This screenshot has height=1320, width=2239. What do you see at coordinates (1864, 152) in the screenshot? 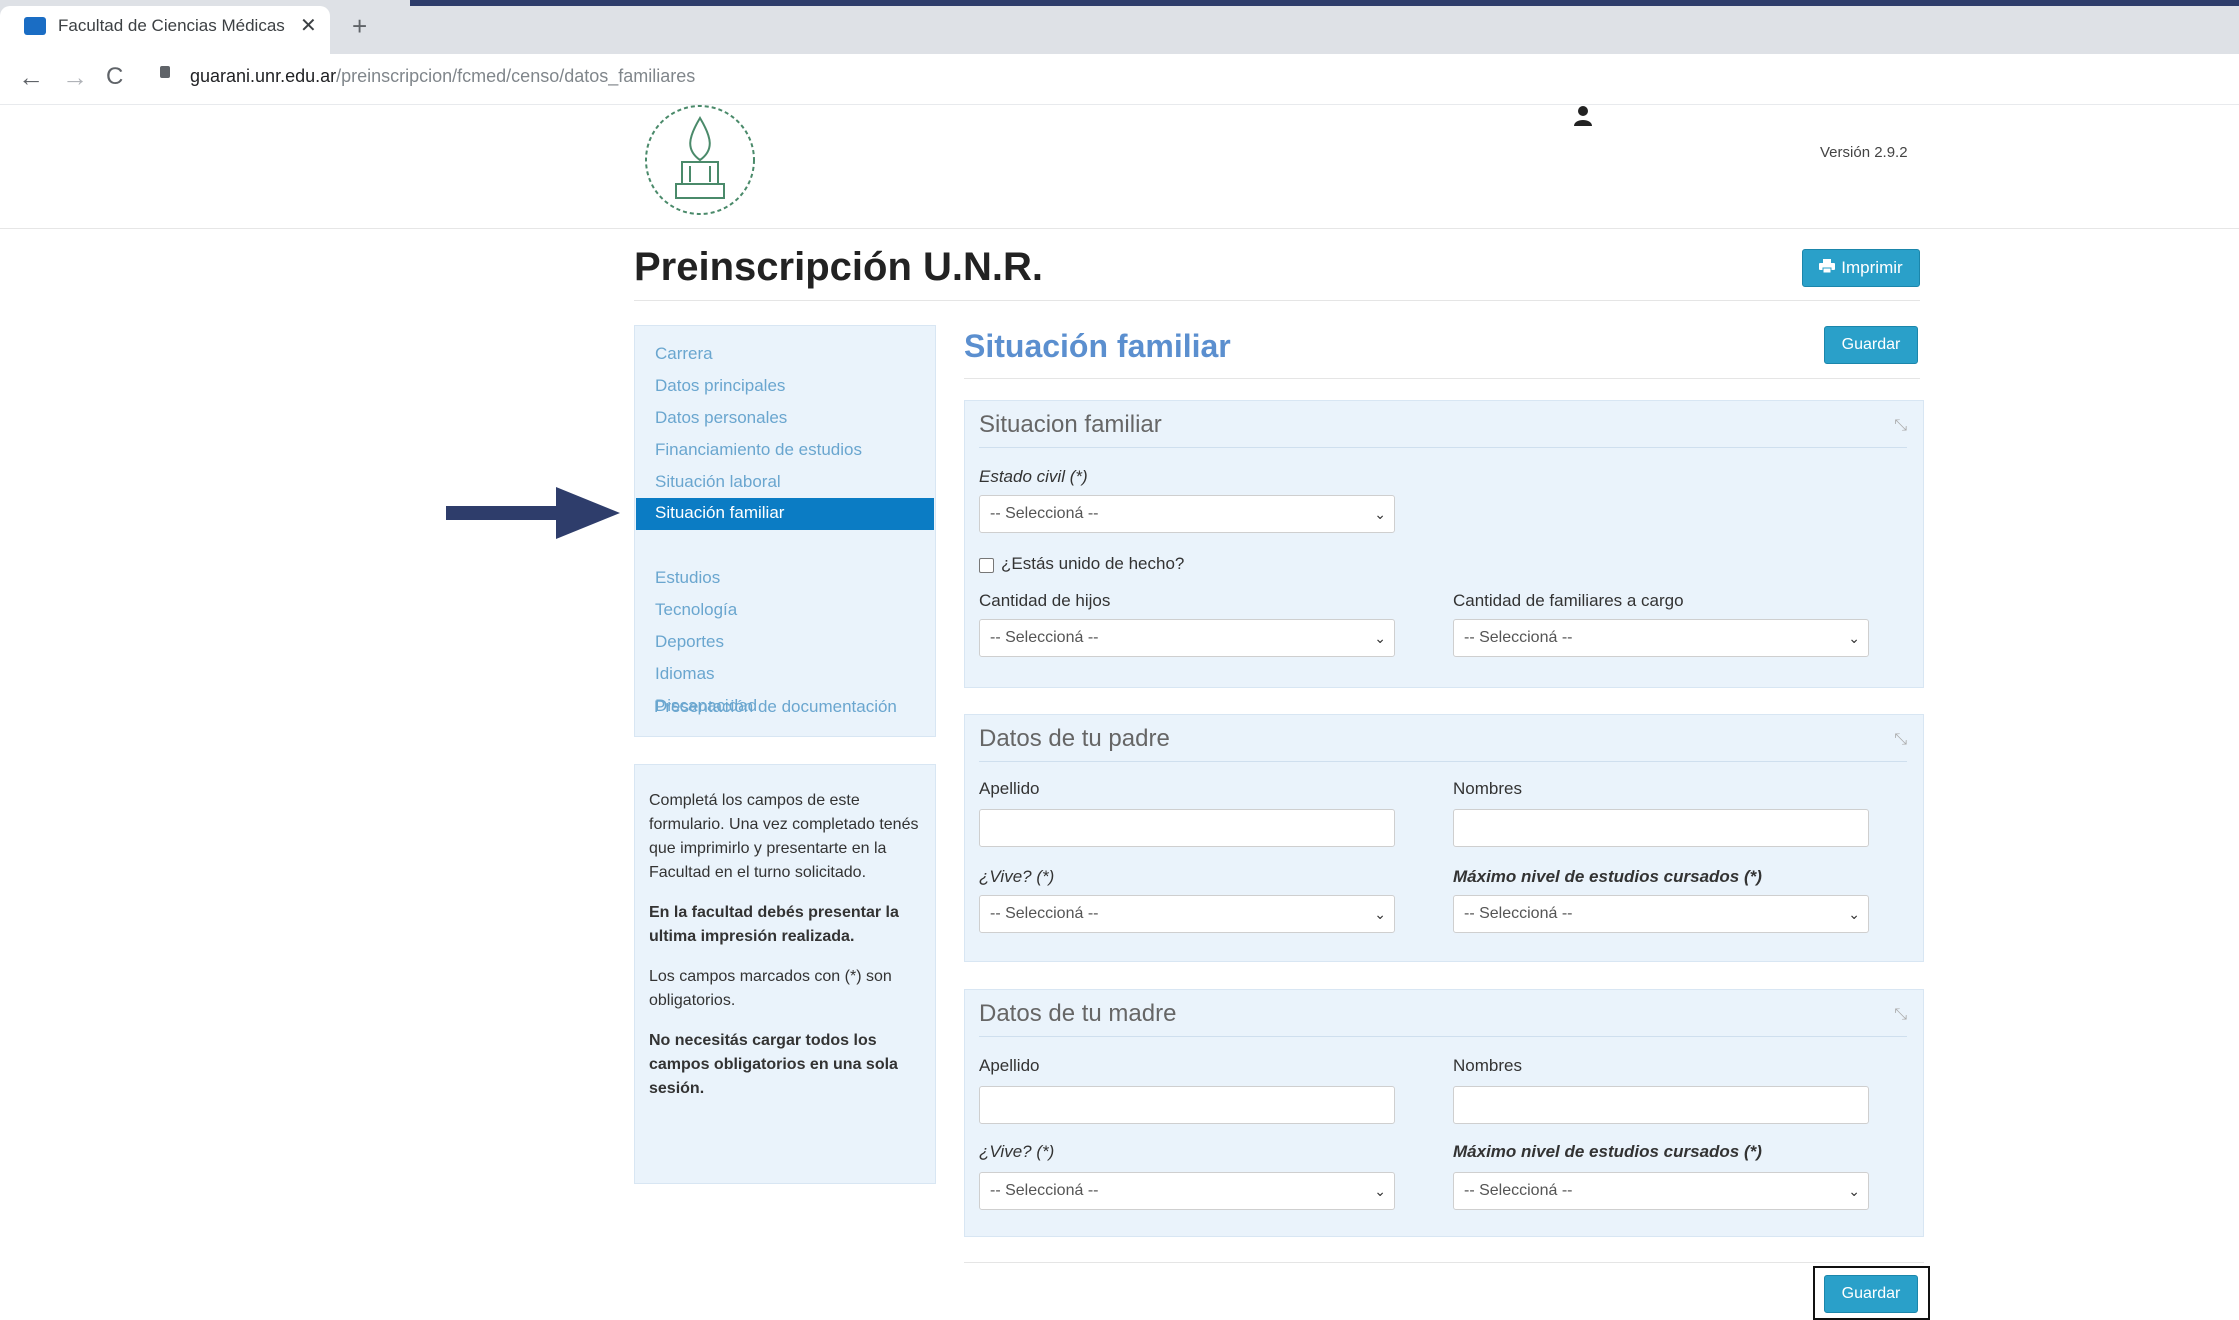
I see `version-label: Versión 2.9.2` at bounding box center [1864, 152].